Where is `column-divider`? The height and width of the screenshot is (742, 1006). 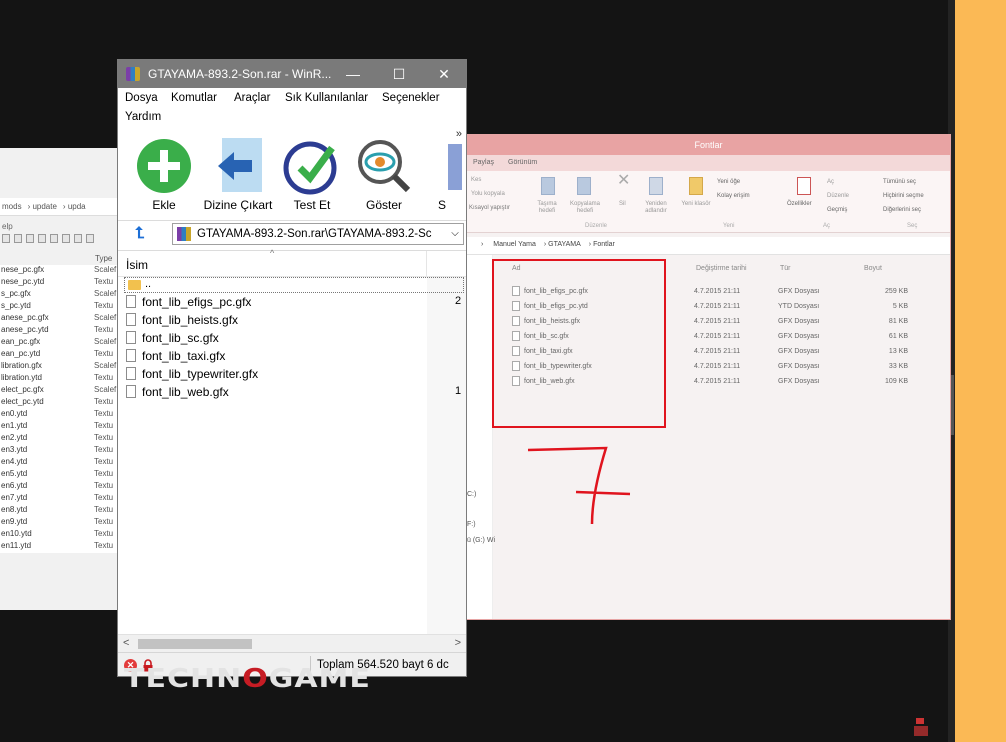 column-divider is located at coordinates (426, 264).